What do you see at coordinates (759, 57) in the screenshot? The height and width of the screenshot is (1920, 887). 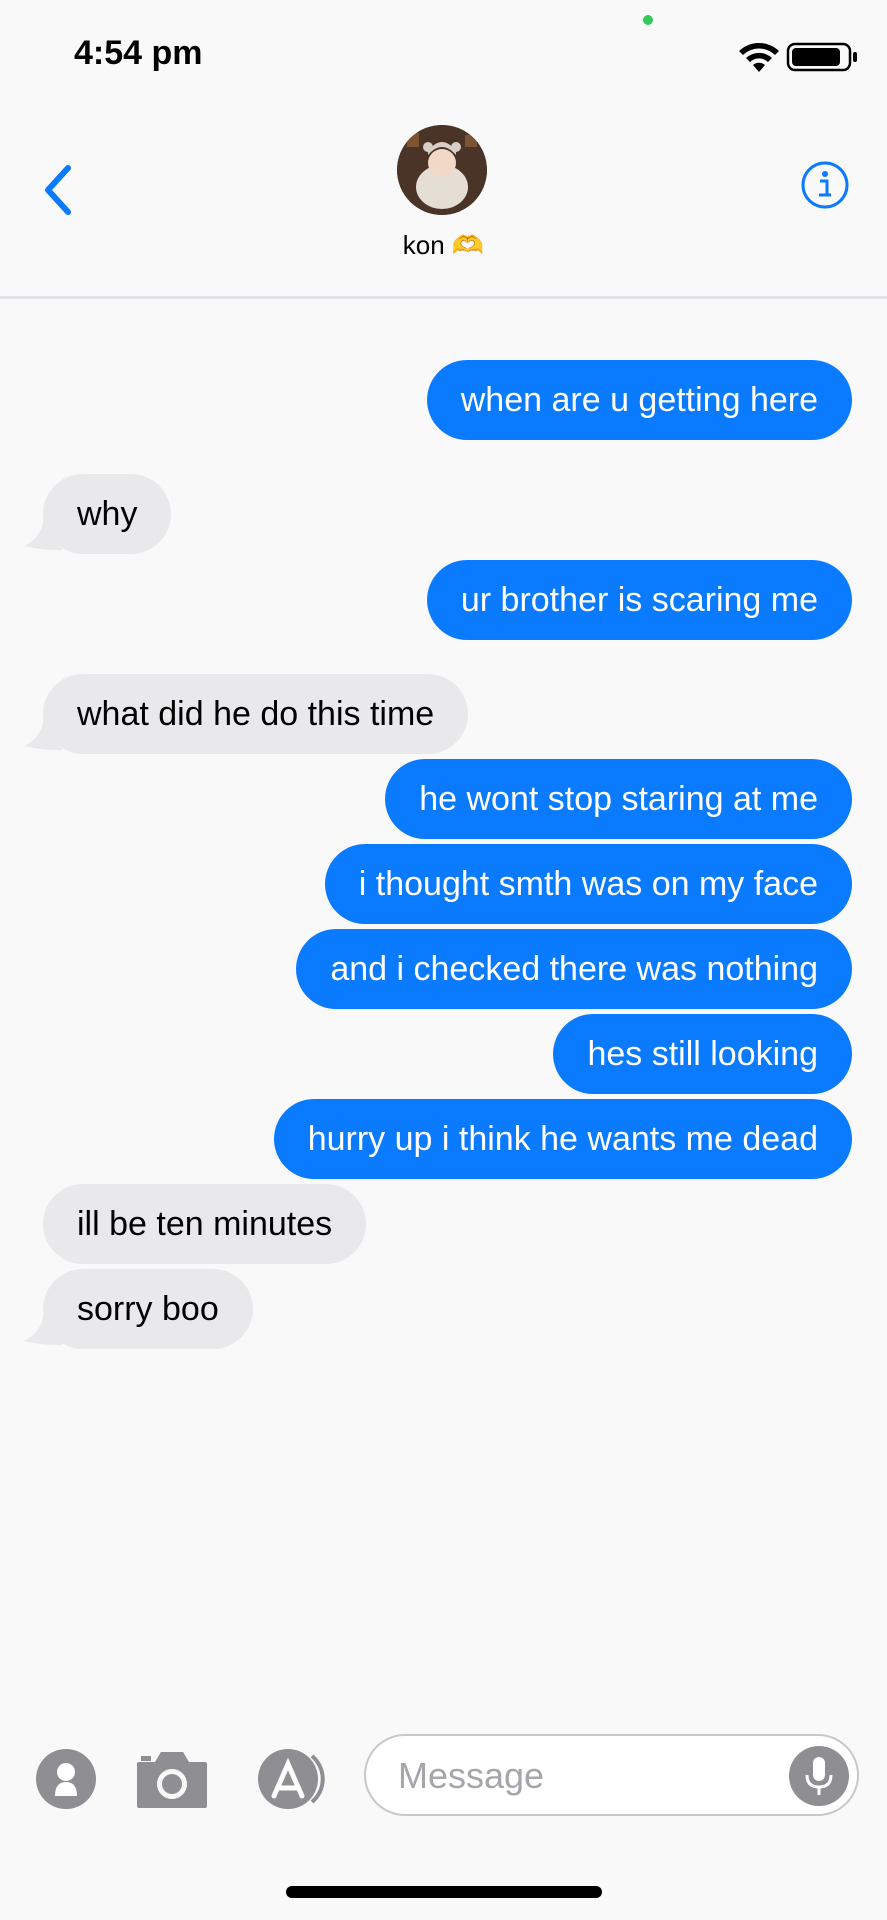 I see `wifi-icon` at bounding box center [759, 57].